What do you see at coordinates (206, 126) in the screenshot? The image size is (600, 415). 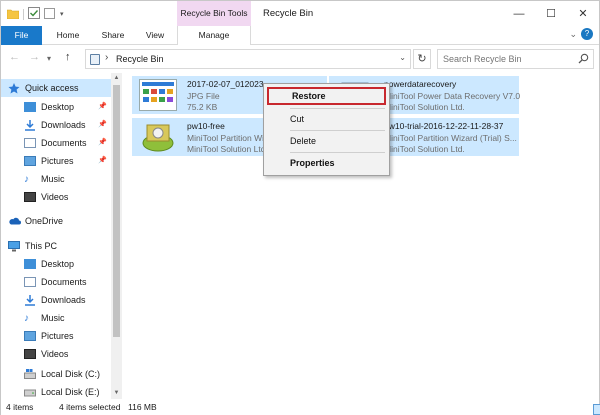 I see `file-name: pw10-free` at bounding box center [206, 126].